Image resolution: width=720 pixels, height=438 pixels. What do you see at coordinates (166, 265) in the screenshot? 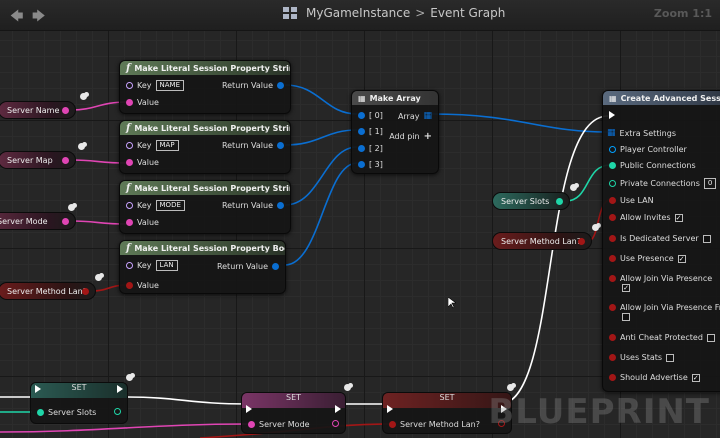
I see `key-value-field: LAN` at bounding box center [166, 265].